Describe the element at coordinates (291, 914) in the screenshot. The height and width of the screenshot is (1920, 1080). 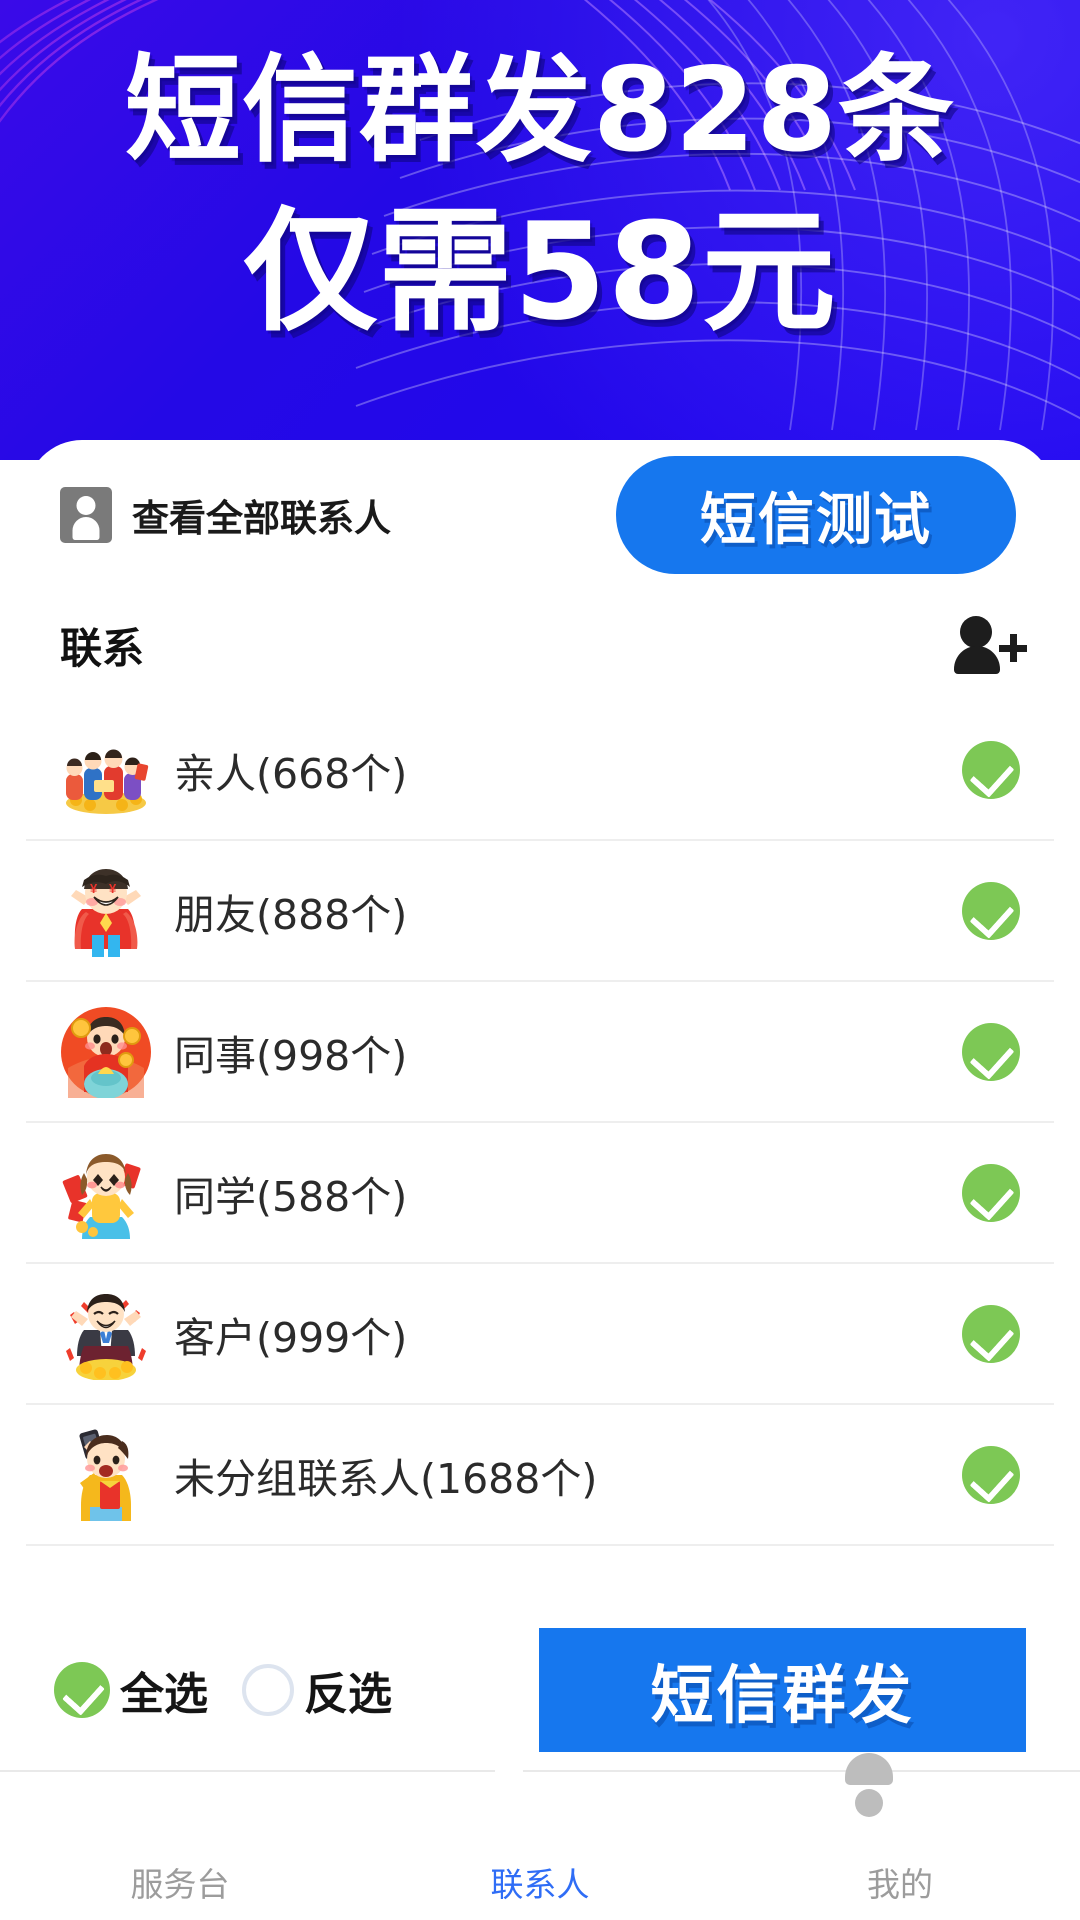
I see `contact-group-label: 朋友(888个)` at that location.